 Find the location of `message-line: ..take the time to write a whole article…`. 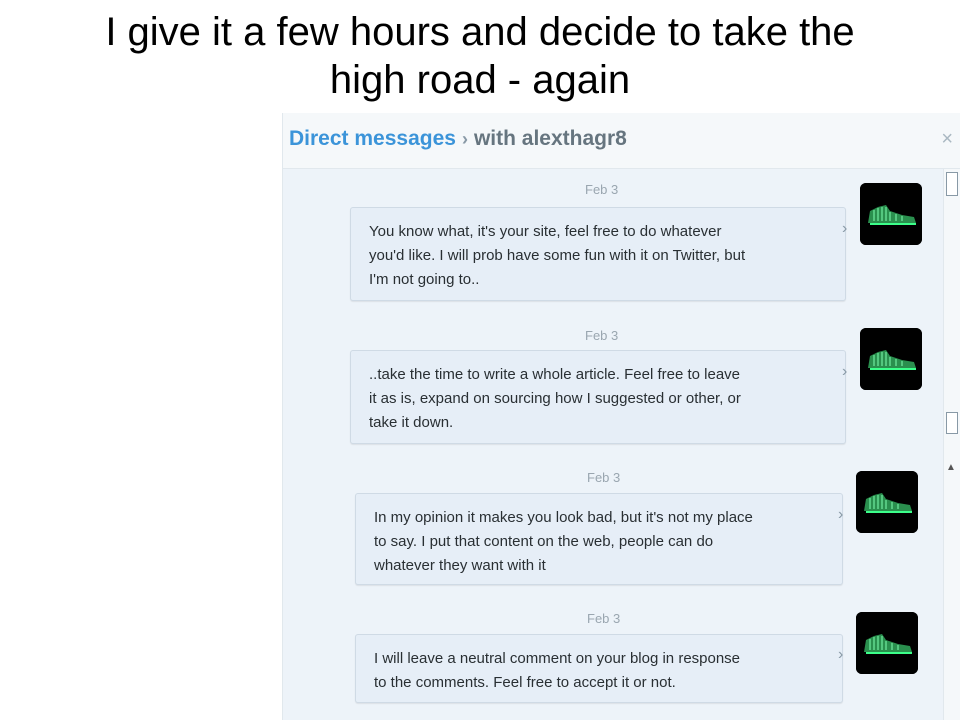

message-line: ..take the time to write a whole article… is located at coordinates (555, 374).